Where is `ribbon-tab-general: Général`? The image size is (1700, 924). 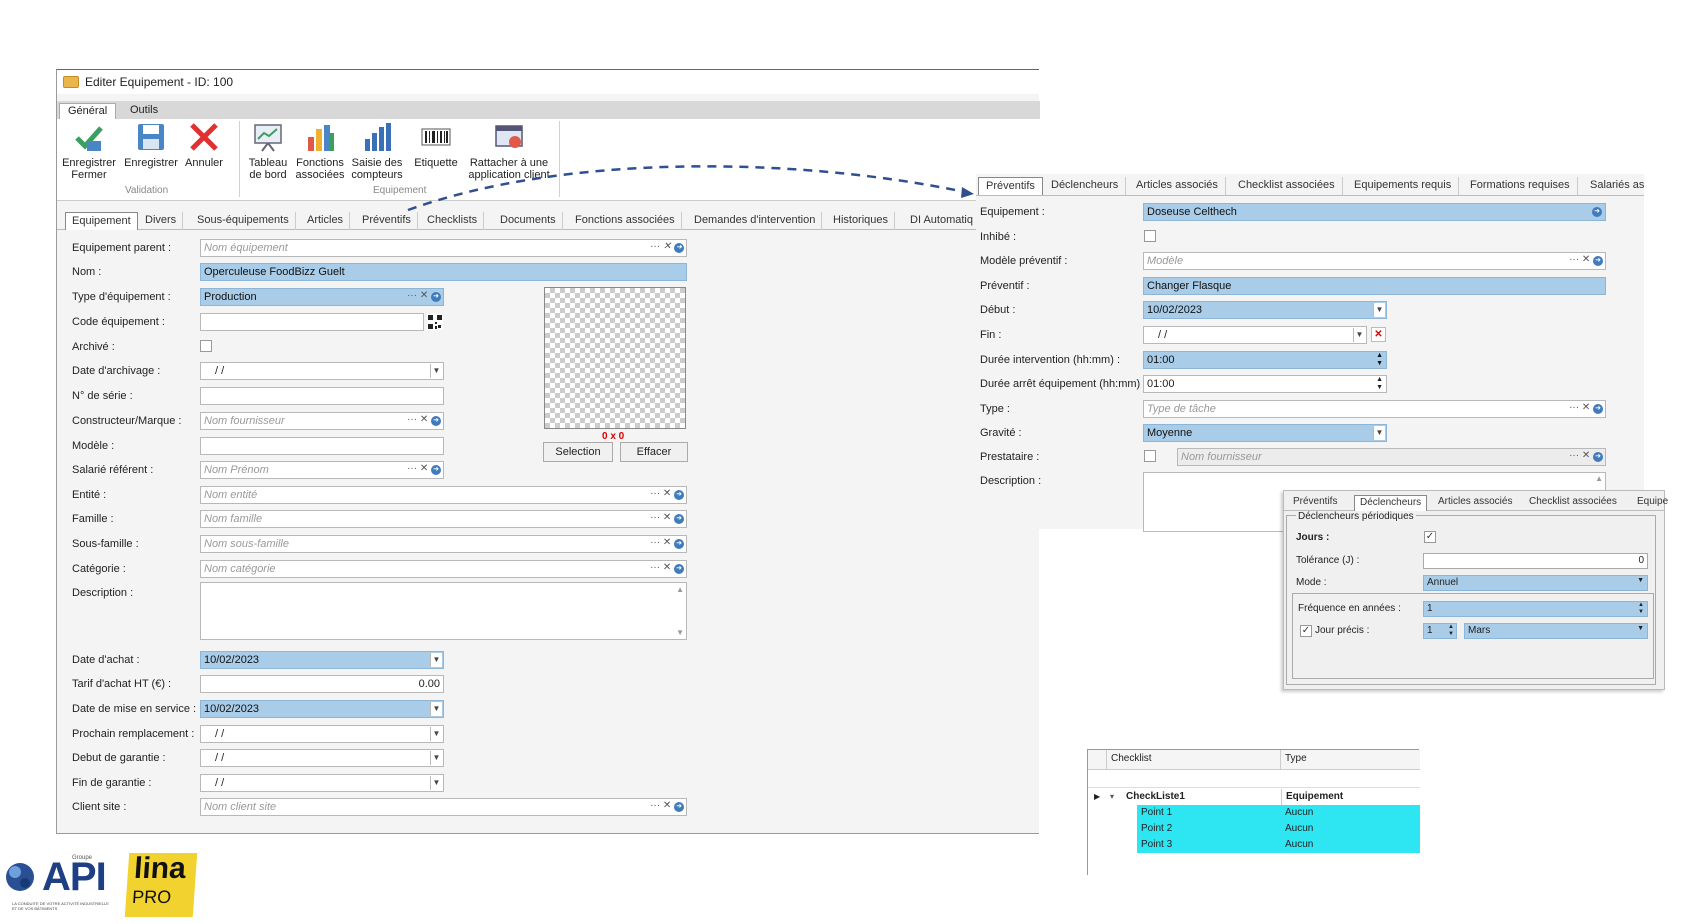
ribbon-tab-general: Général is located at coordinates (88, 111).